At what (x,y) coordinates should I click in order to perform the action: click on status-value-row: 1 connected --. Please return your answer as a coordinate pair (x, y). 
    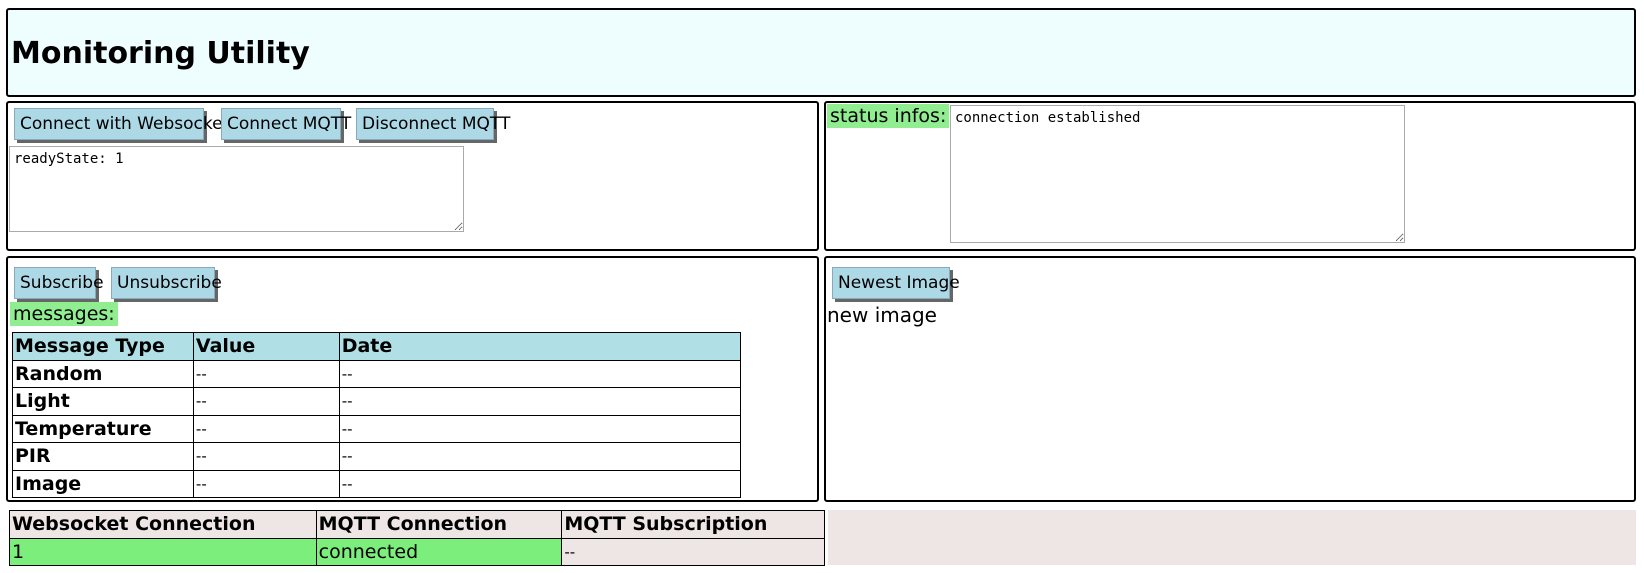
    Looking at the image, I should click on (417, 551).